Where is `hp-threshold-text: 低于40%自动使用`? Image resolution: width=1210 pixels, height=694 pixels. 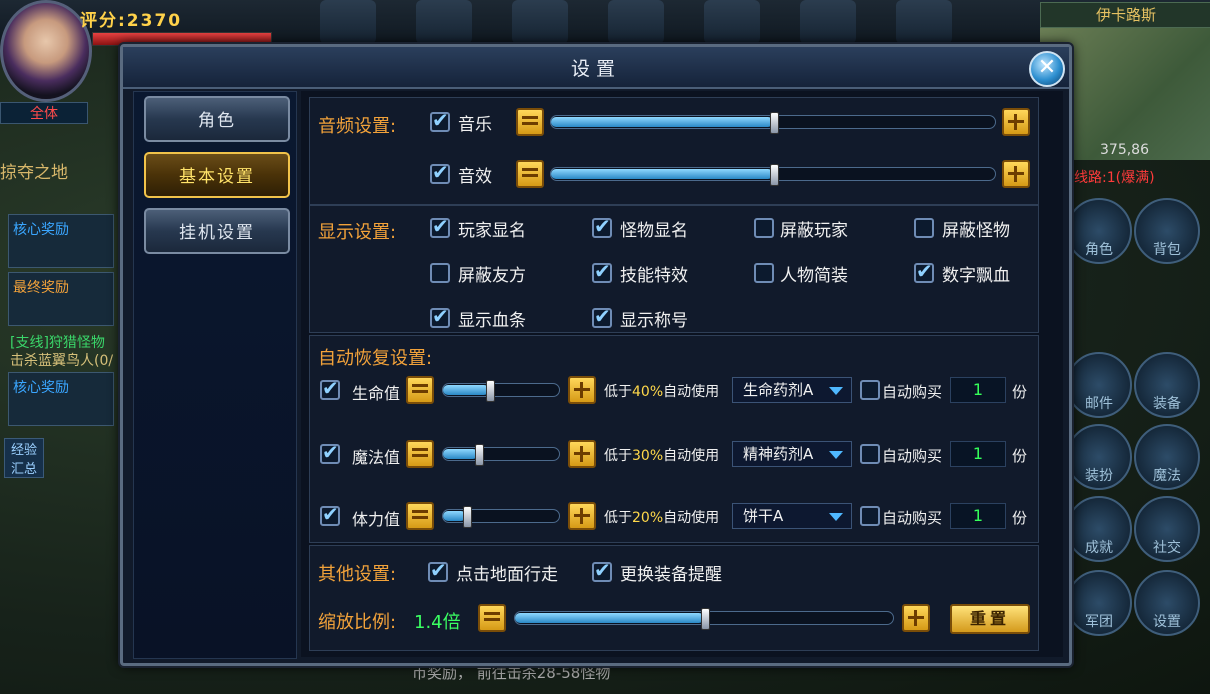
hp-threshold-text: 低于40%自动使用 is located at coordinates (662, 392).